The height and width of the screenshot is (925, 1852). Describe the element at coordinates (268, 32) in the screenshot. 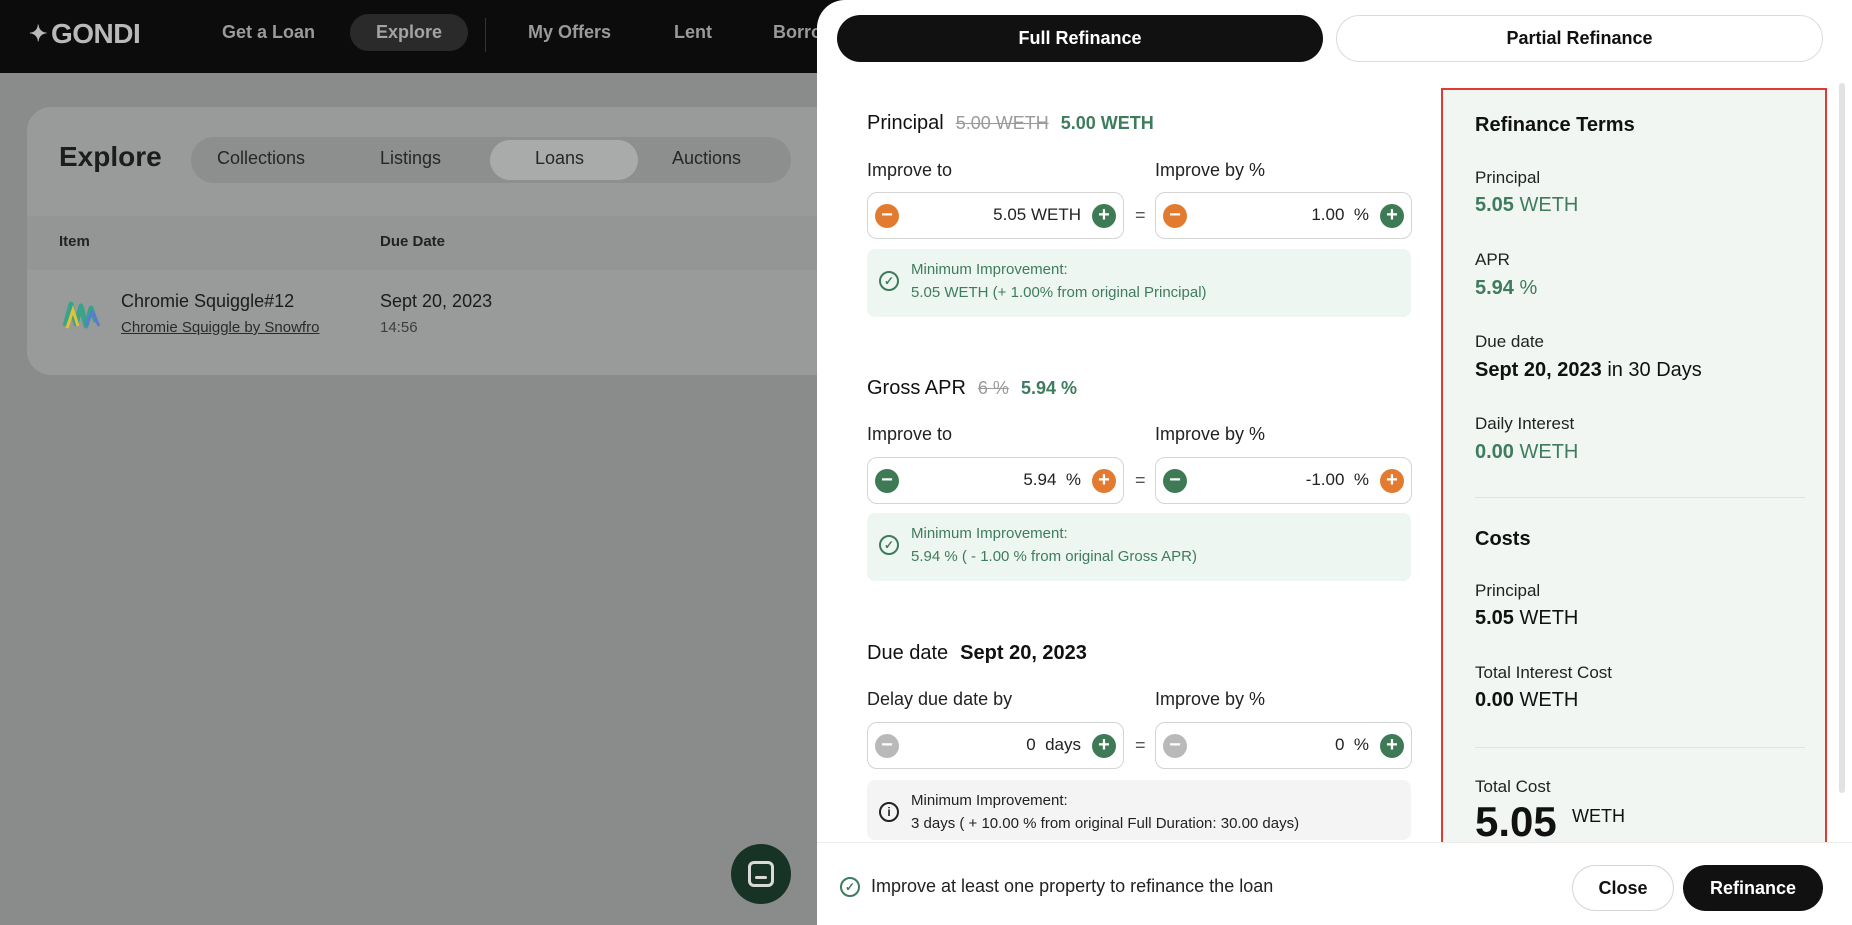

I see `nav-get-a-loan: Get a Loan` at that location.